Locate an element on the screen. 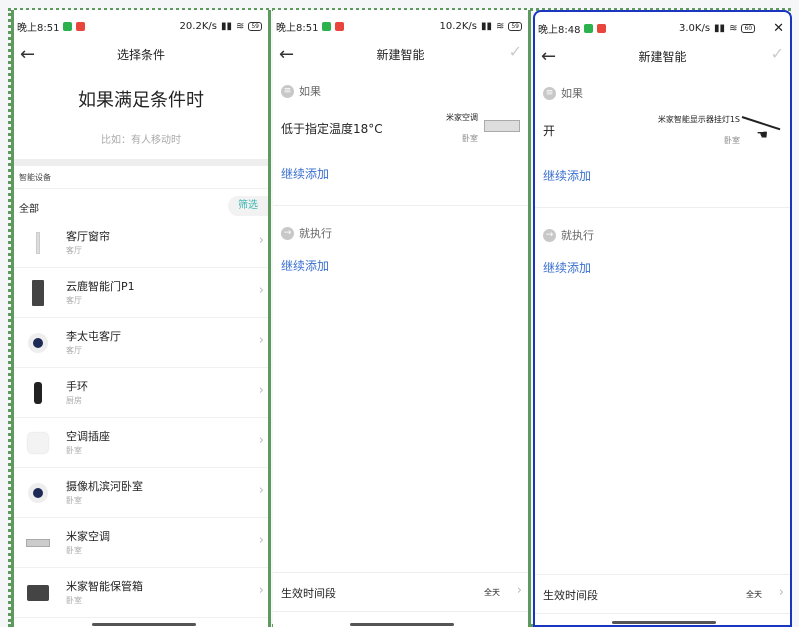 This screenshot has width=799, height=627. filter-button: 筛选 is located at coordinates (248, 206).